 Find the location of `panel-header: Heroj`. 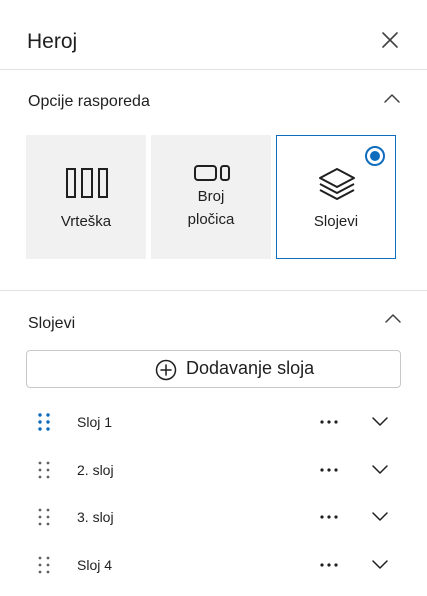

panel-header: Heroj is located at coordinates (213, 35).